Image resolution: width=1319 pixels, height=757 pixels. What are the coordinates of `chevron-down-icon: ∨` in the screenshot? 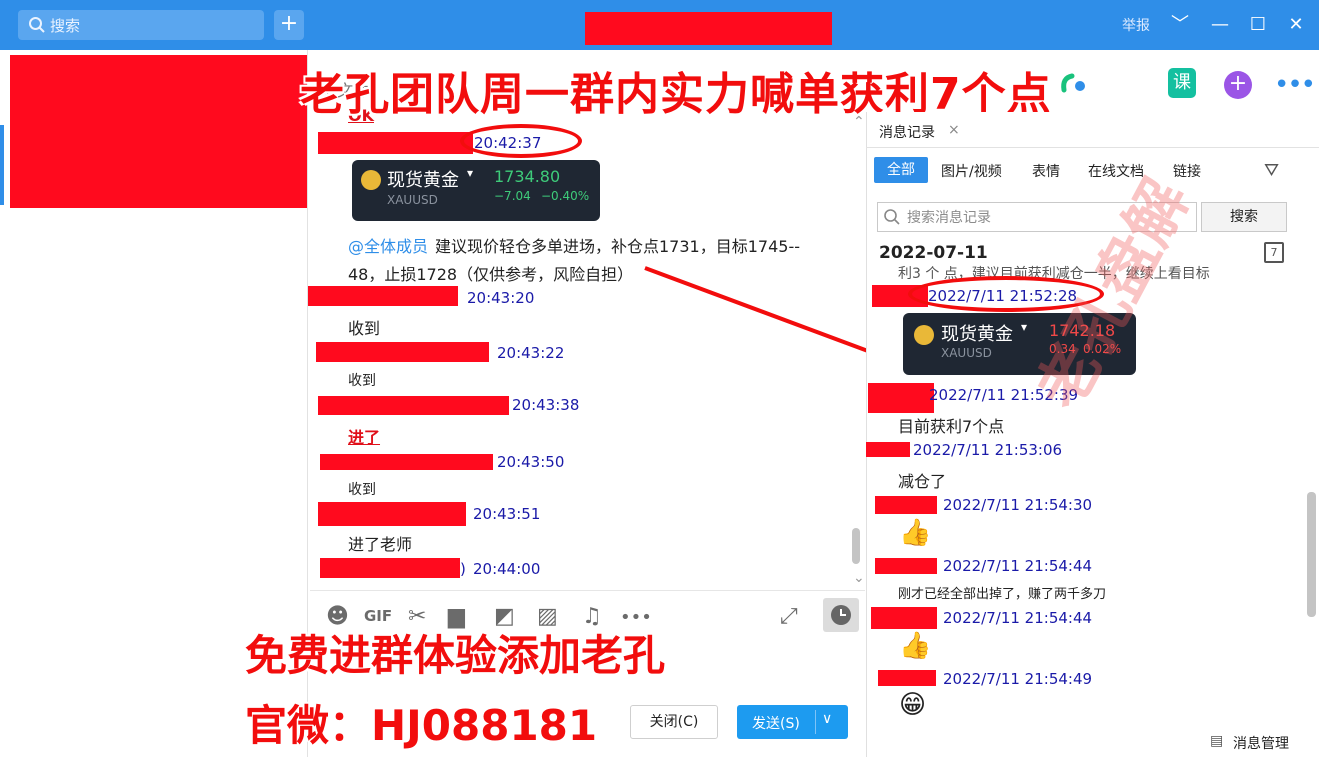 It's located at (827, 719).